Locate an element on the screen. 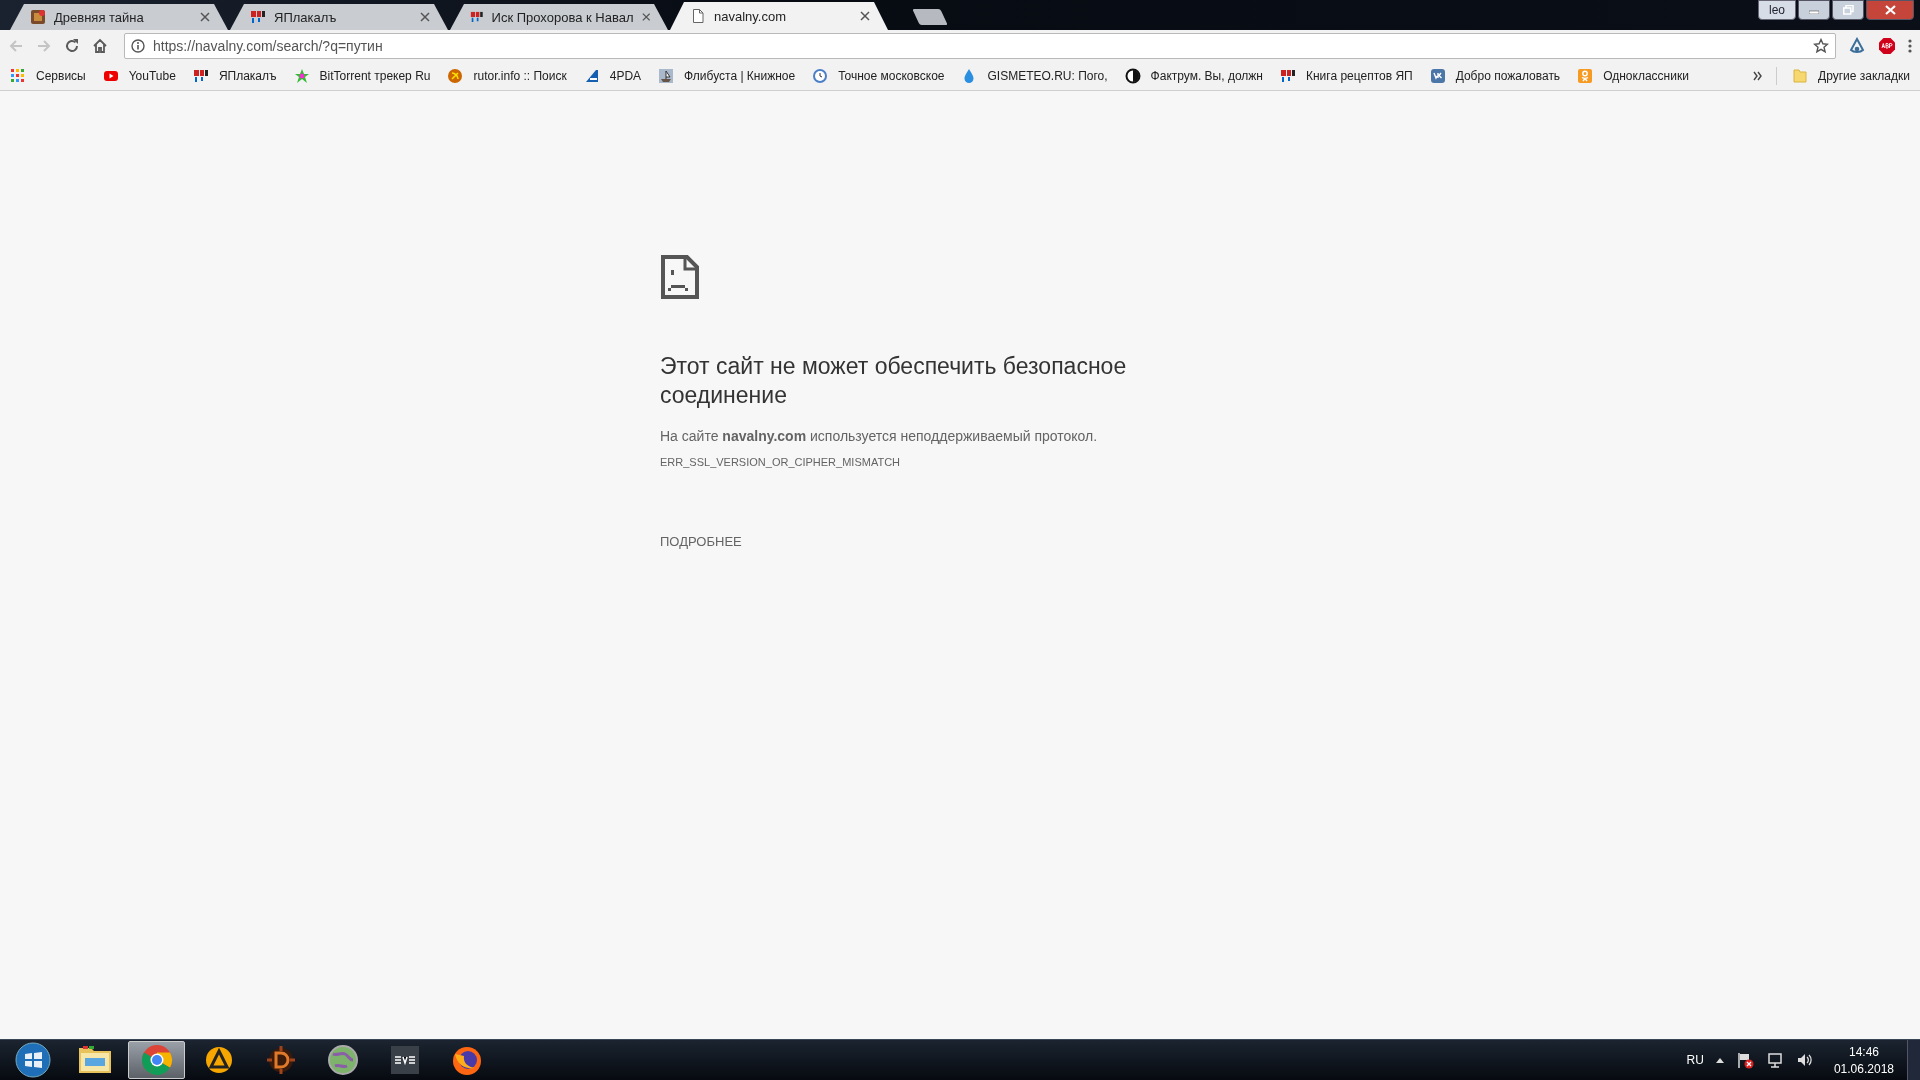  error-message: На сайте navalny.com используется неподдерживаемый протокол. is located at coordinates (879, 436).